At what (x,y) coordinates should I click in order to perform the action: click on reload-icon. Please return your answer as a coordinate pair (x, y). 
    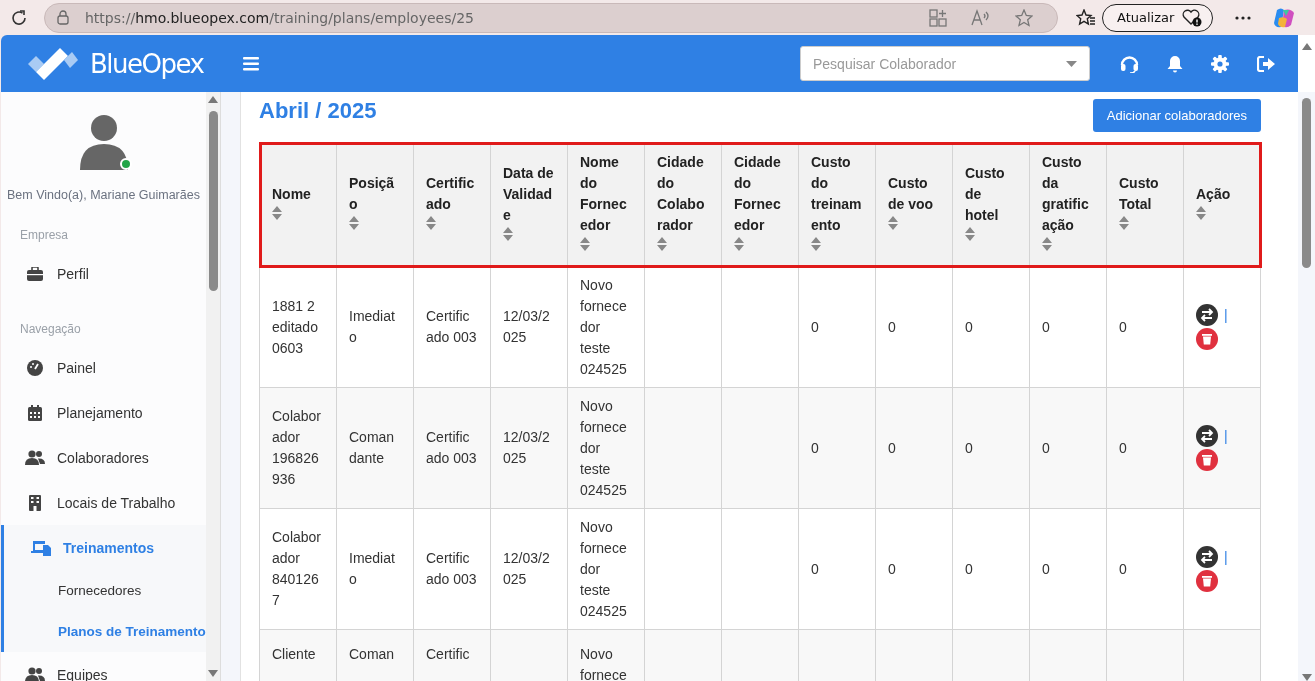
    Looking at the image, I should click on (19, 17).